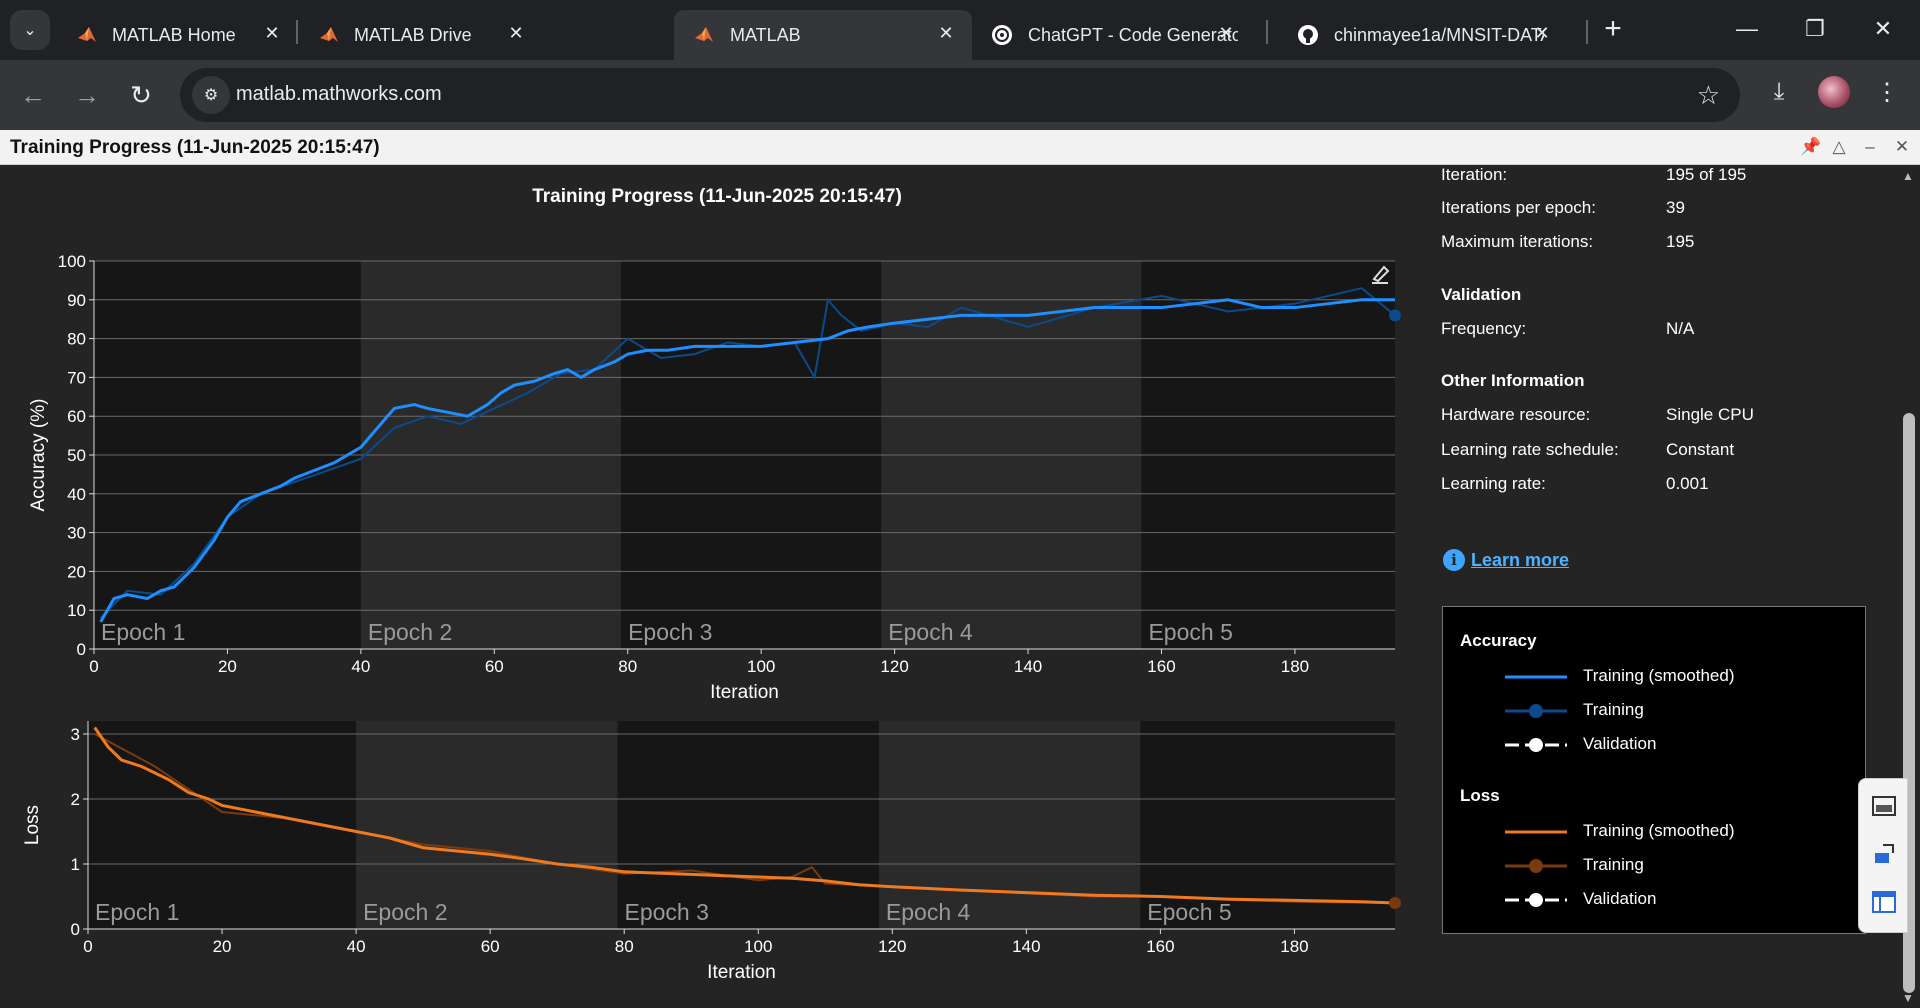 The height and width of the screenshot is (1008, 1920). I want to click on site-settings-icon: ⚙, so click(211, 95).